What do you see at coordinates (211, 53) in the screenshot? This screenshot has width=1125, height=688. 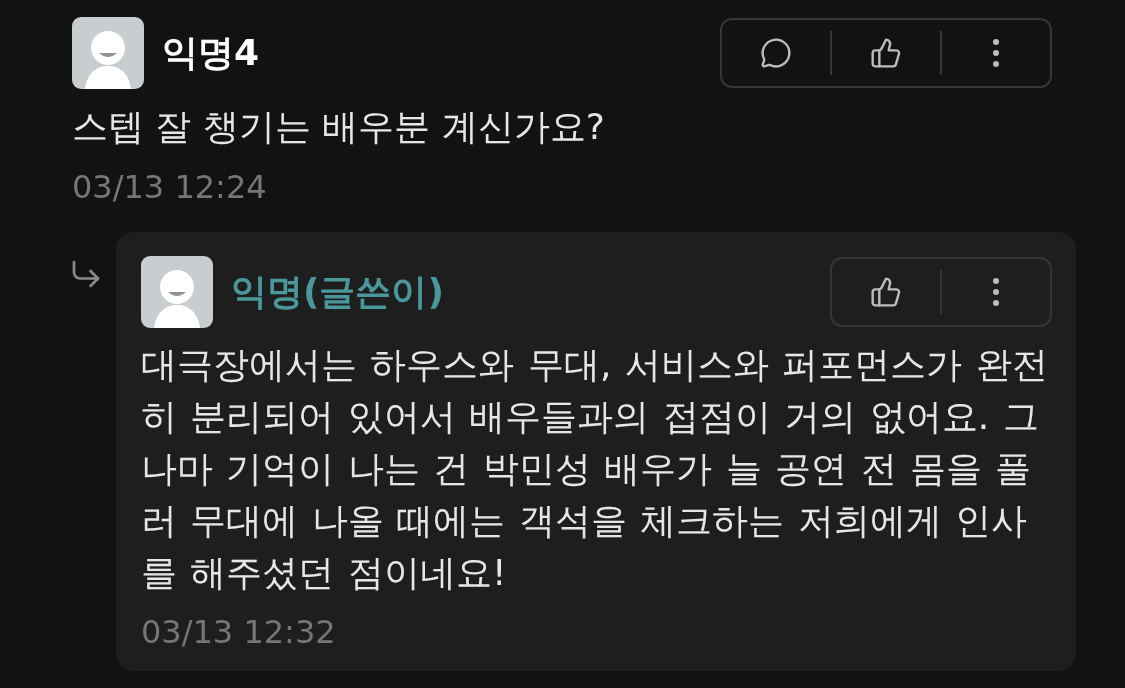 I see `author-name: 익명4` at bounding box center [211, 53].